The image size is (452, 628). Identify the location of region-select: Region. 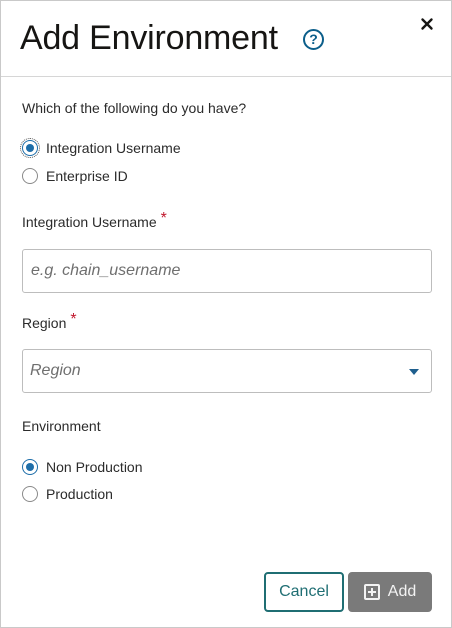
(227, 371).